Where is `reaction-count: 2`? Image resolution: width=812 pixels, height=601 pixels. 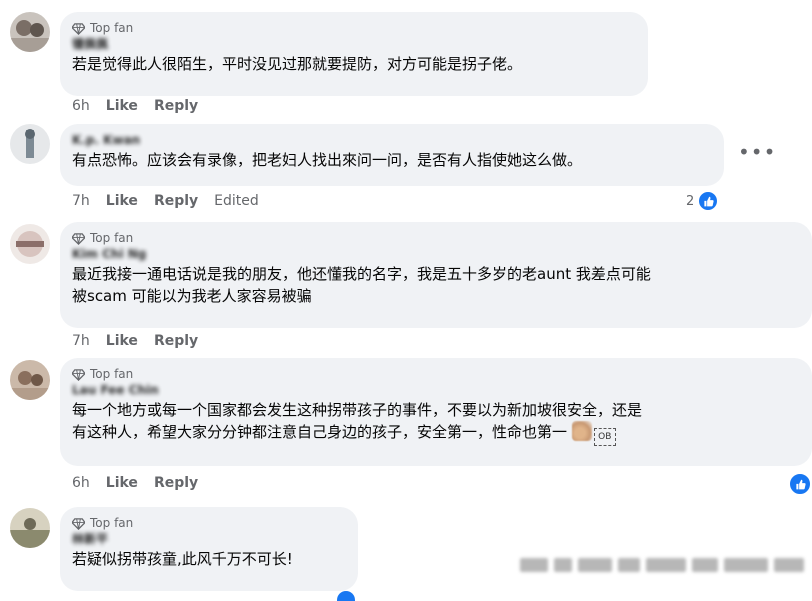 reaction-count: 2 is located at coordinates (702, 201).